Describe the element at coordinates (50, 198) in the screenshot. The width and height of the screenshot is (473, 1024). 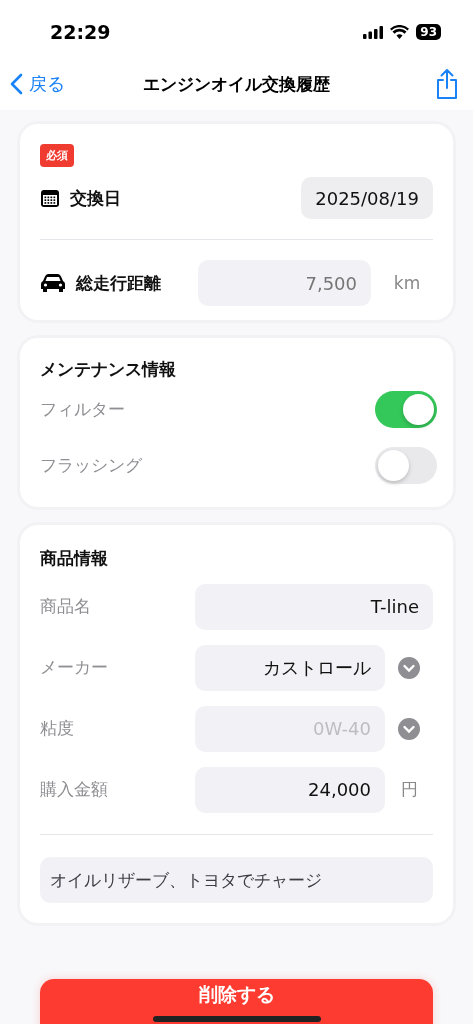
I see `calendar-icon` at that location.